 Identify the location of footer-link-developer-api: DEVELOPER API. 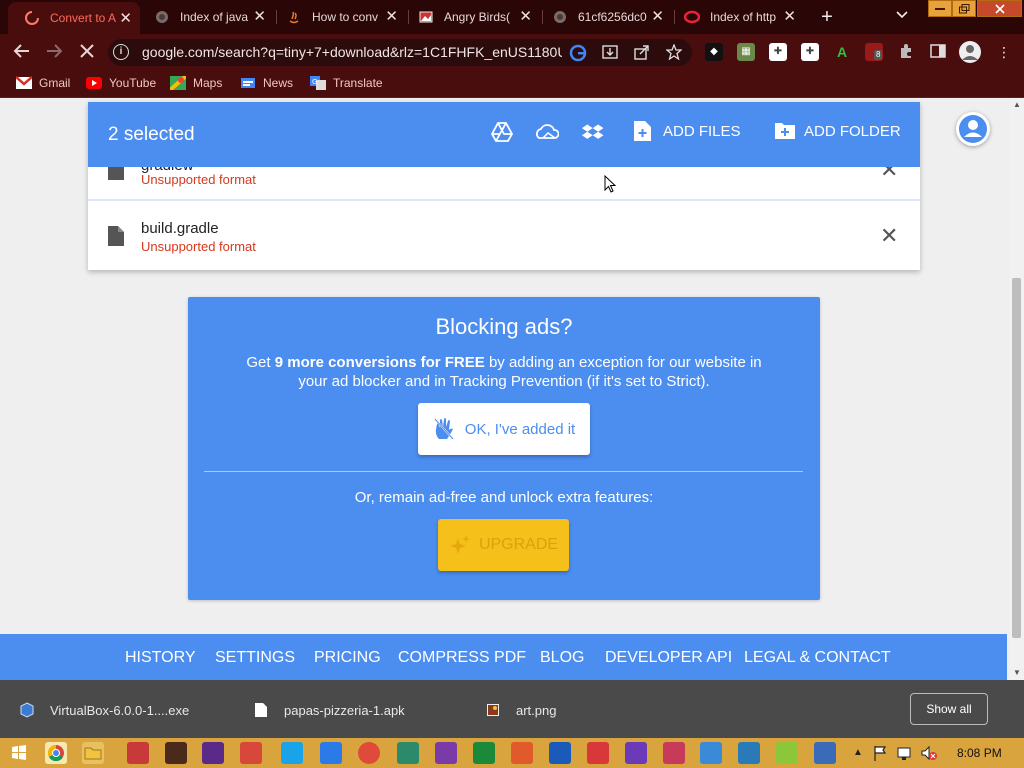
(668, 658).